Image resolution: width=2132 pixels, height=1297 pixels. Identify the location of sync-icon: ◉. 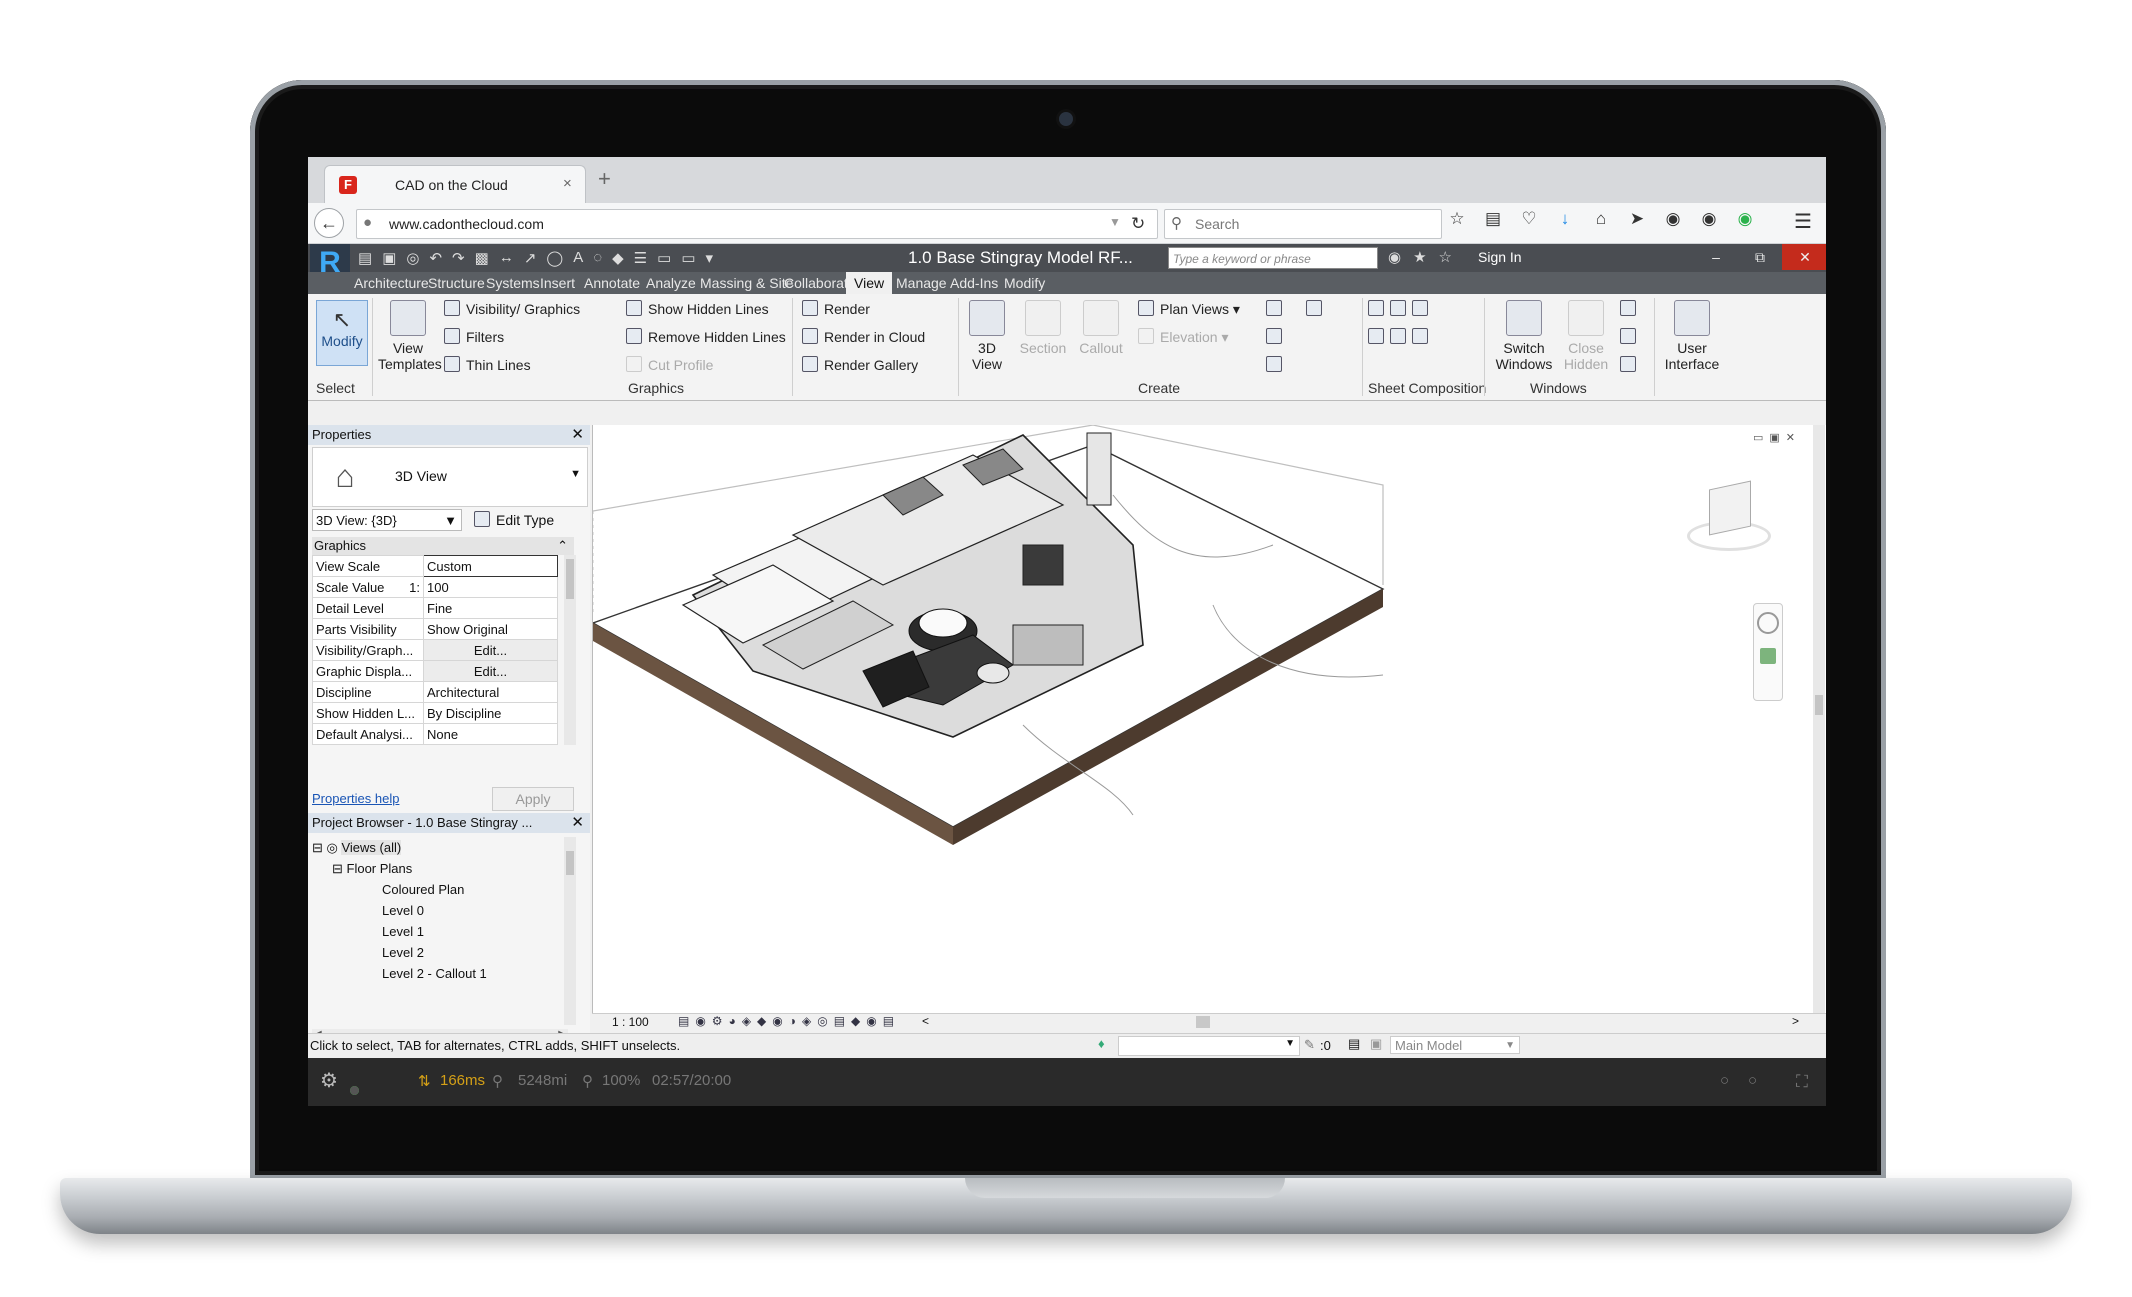
(1673, 219).